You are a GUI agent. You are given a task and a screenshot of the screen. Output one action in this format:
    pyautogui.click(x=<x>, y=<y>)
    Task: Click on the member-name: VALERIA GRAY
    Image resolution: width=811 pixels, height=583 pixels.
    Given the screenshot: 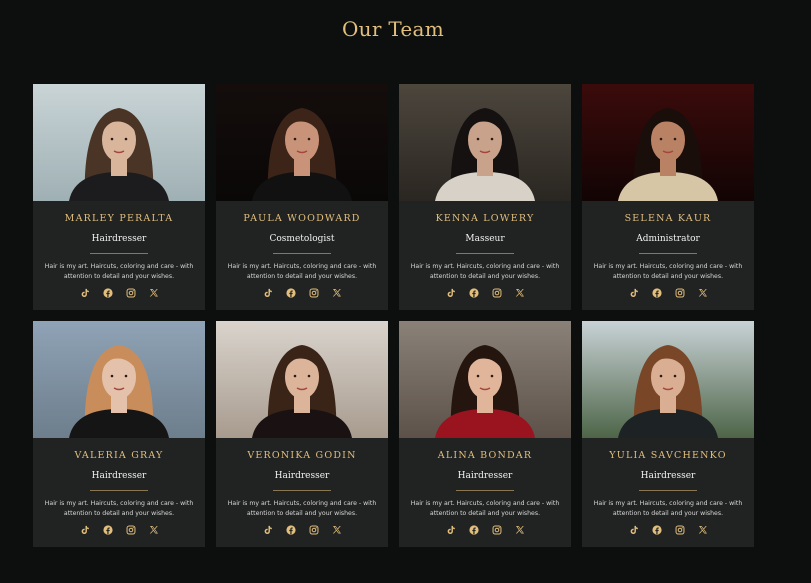 What is the action you would take?
    pyautogui.click(x=119, y=455)
    